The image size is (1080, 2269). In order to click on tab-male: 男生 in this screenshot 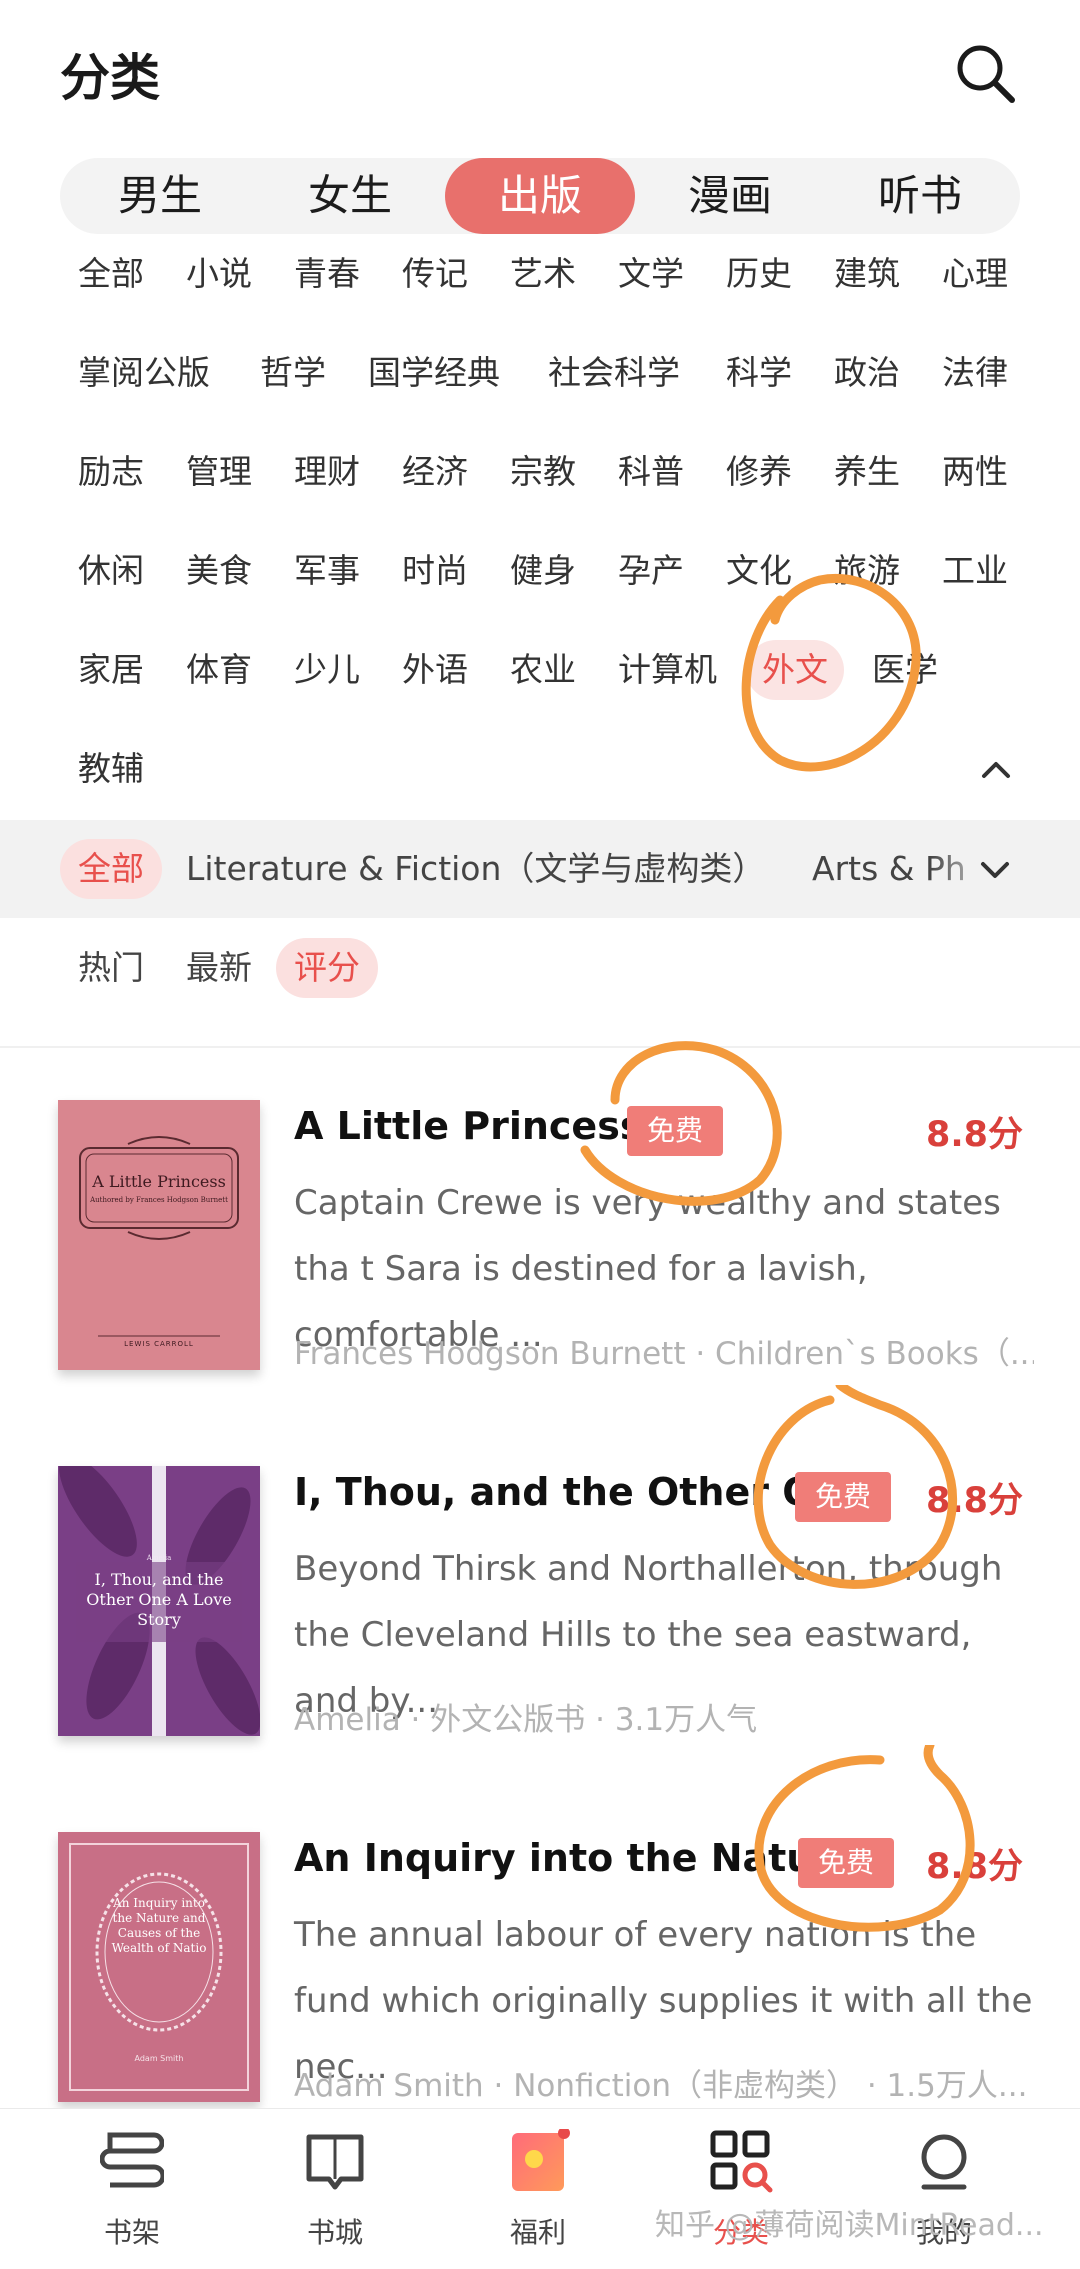, I will do `click(160, 196)`.